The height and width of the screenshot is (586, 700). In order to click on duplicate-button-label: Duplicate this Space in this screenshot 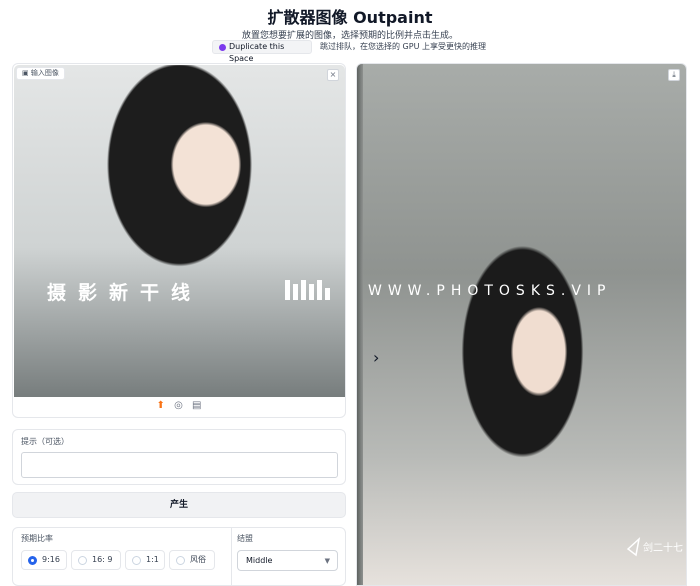, I will do `click(257, 52)`.